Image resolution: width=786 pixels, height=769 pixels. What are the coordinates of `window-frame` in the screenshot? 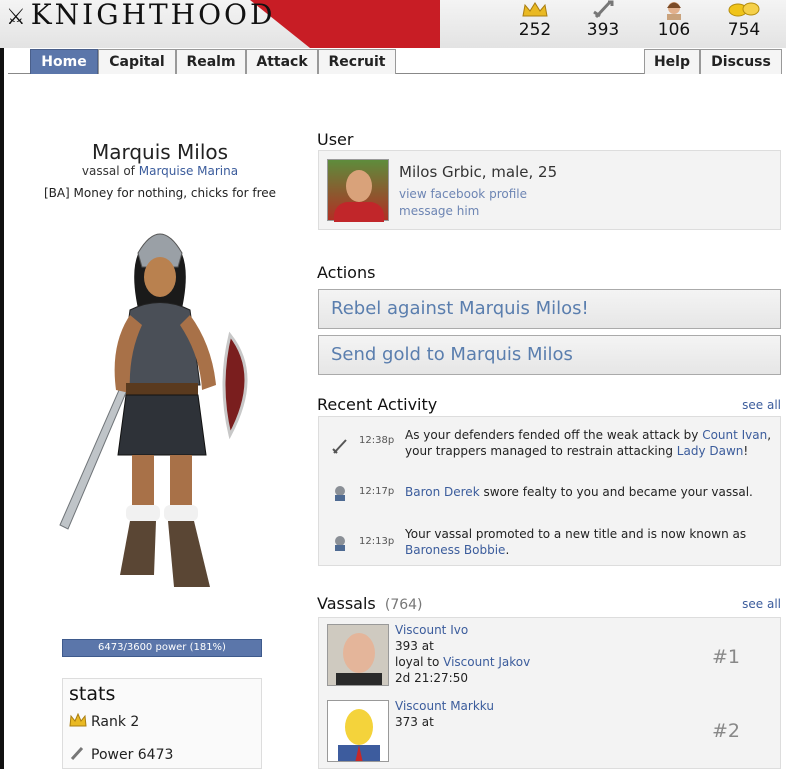 It's located at (2, 384).